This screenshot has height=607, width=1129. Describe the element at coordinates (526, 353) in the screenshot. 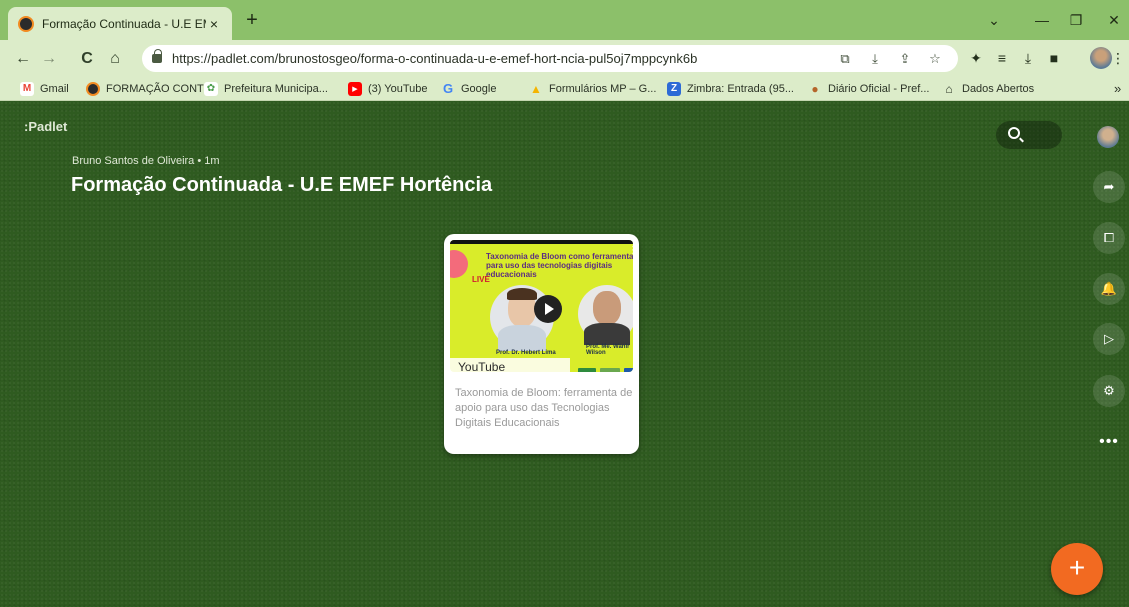

I see `speaker-left-name: Prof. Dr. Hebert Lima` at that location.